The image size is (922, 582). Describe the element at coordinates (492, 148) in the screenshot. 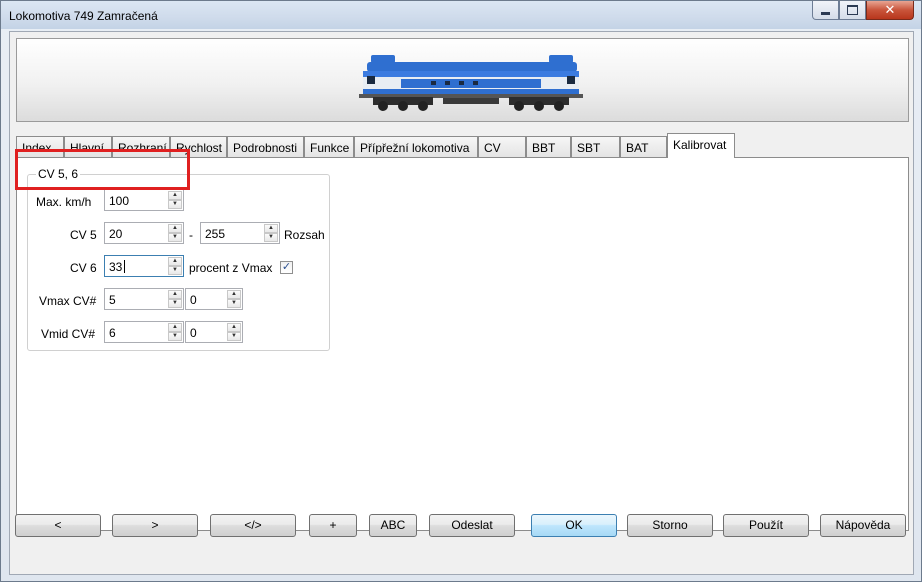

I see `tab-label: CV` at that location.